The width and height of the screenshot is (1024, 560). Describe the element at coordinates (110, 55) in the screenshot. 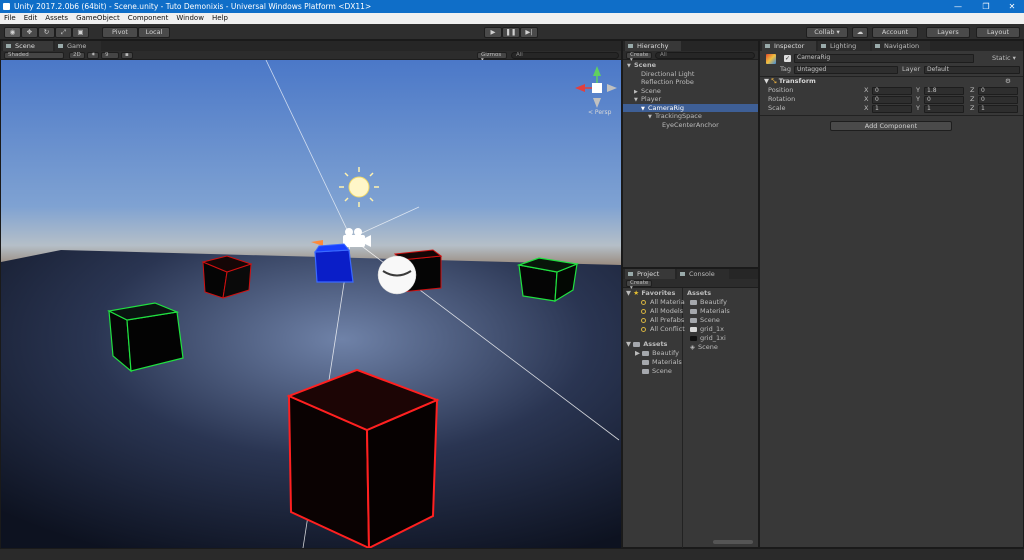

I see `audio-toggle: 9` at that location.